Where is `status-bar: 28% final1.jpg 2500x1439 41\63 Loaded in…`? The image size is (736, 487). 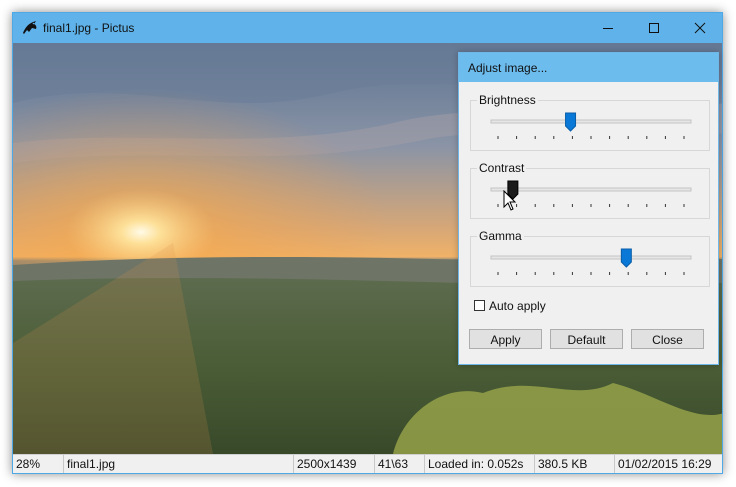
status-bar: 28% final1.jpg 2500x1439 41\63 Loaded in… is located at coordinates (367, 463).